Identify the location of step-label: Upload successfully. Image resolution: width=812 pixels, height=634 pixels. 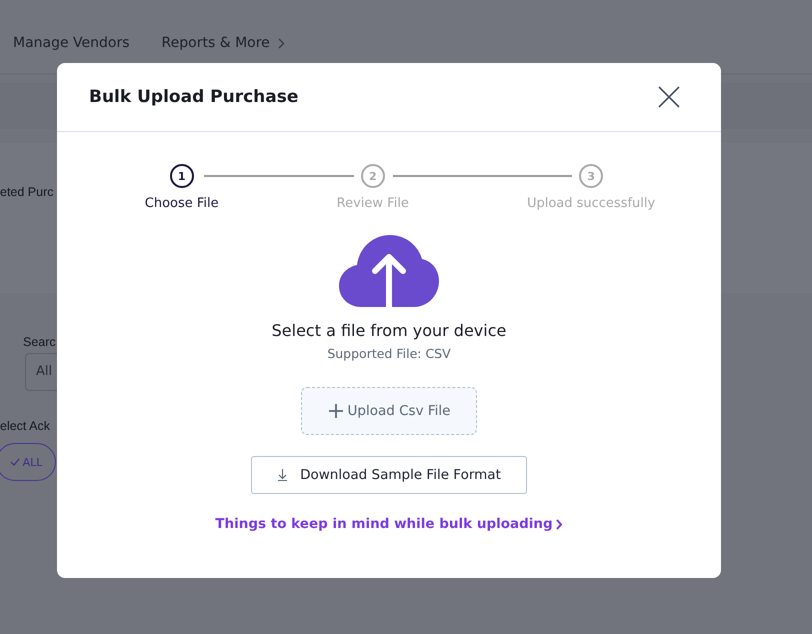
(591, 203).